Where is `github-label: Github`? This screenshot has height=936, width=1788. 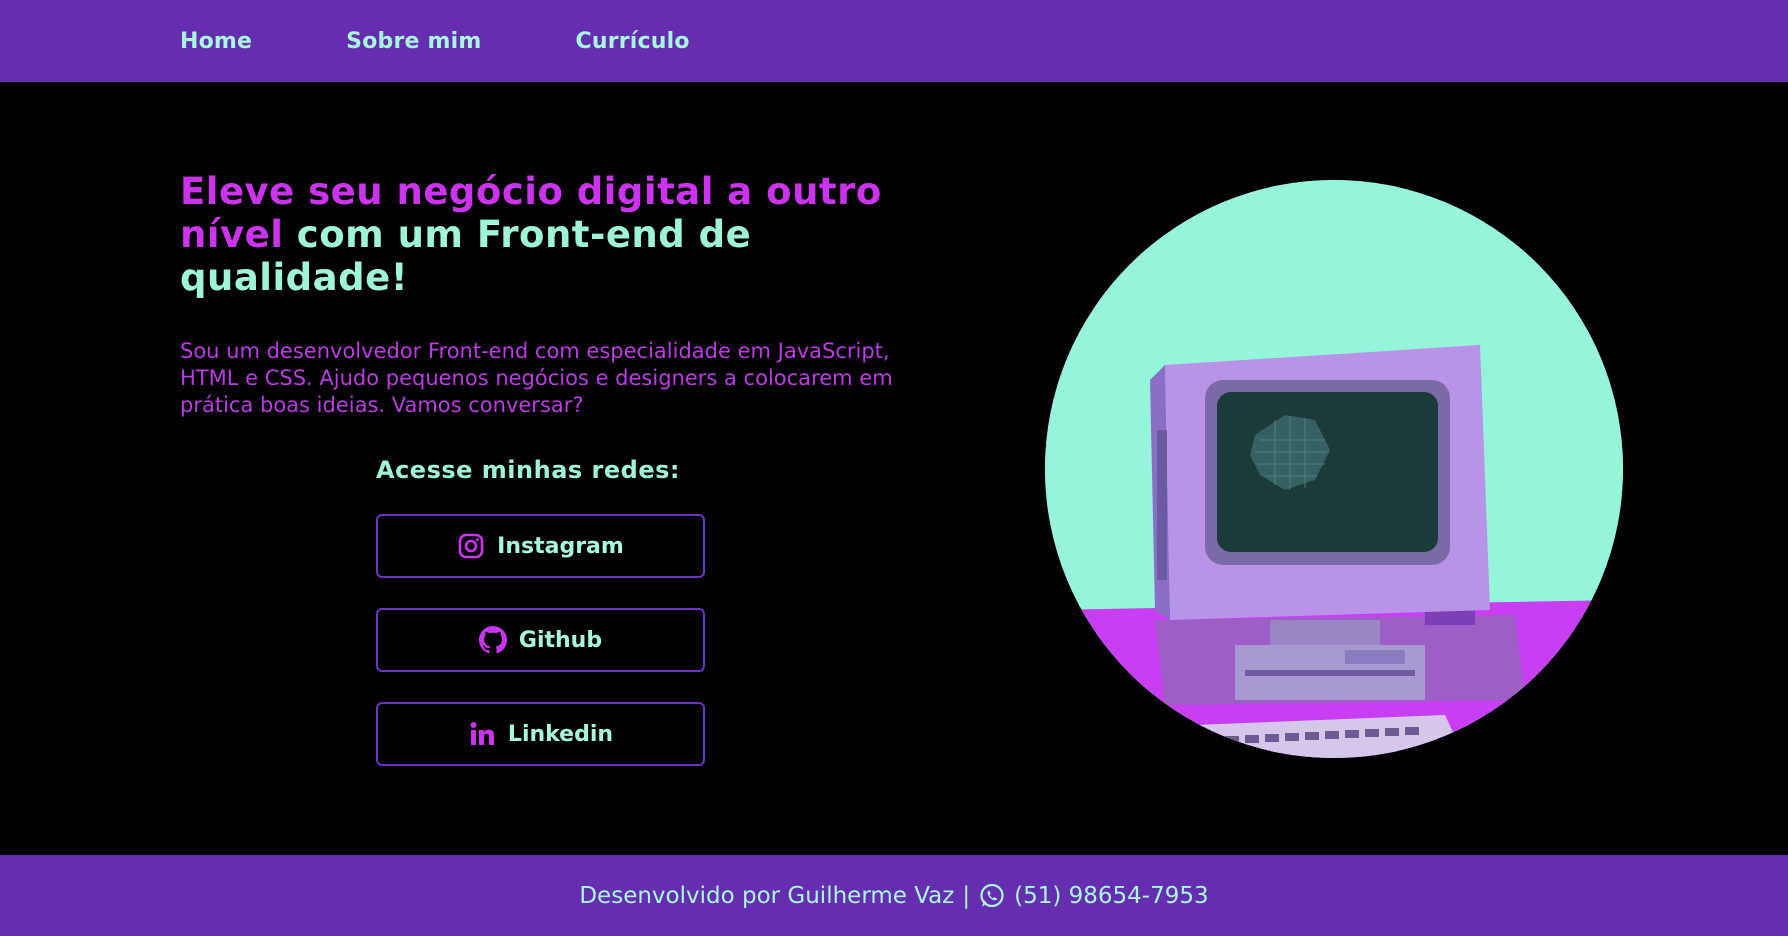 github-label: Github is located at coordinates (560, 640).